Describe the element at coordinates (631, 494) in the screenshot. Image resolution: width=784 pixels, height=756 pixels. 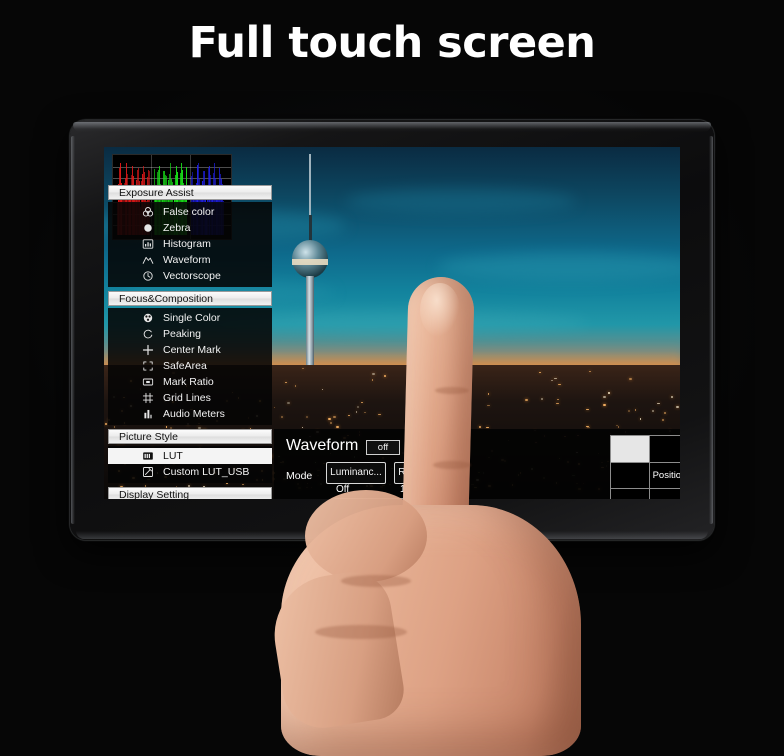
I see `position-cell-bottom-left` at that location.